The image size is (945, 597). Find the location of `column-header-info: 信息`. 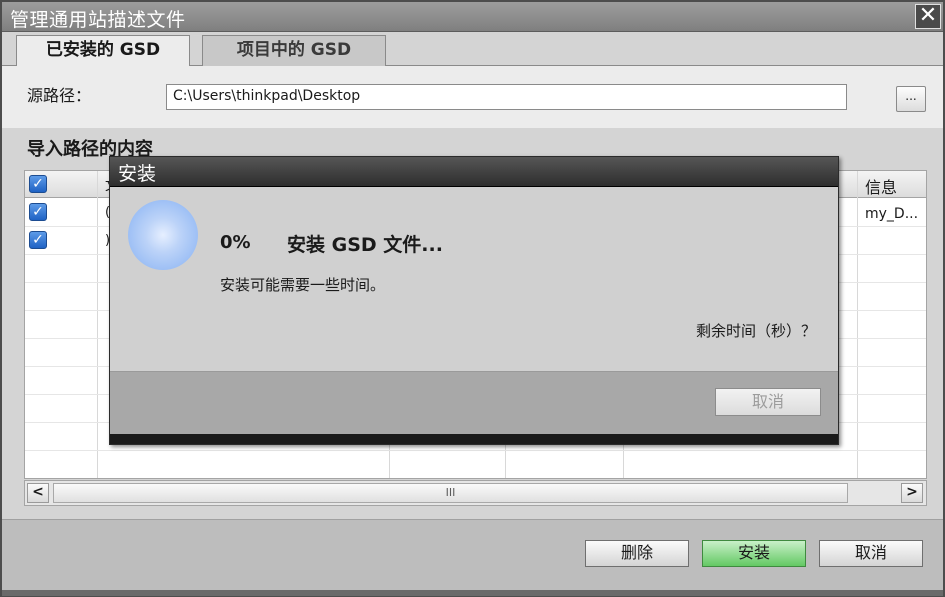

column-header-info: 信息 is located at coordinates (881, 187).